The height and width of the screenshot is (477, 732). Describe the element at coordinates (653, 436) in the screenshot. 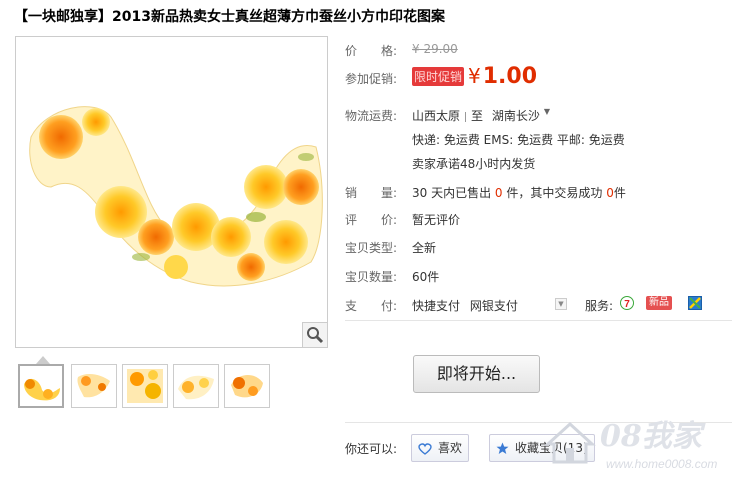

I see `watermark-text: 08我家` at that location.